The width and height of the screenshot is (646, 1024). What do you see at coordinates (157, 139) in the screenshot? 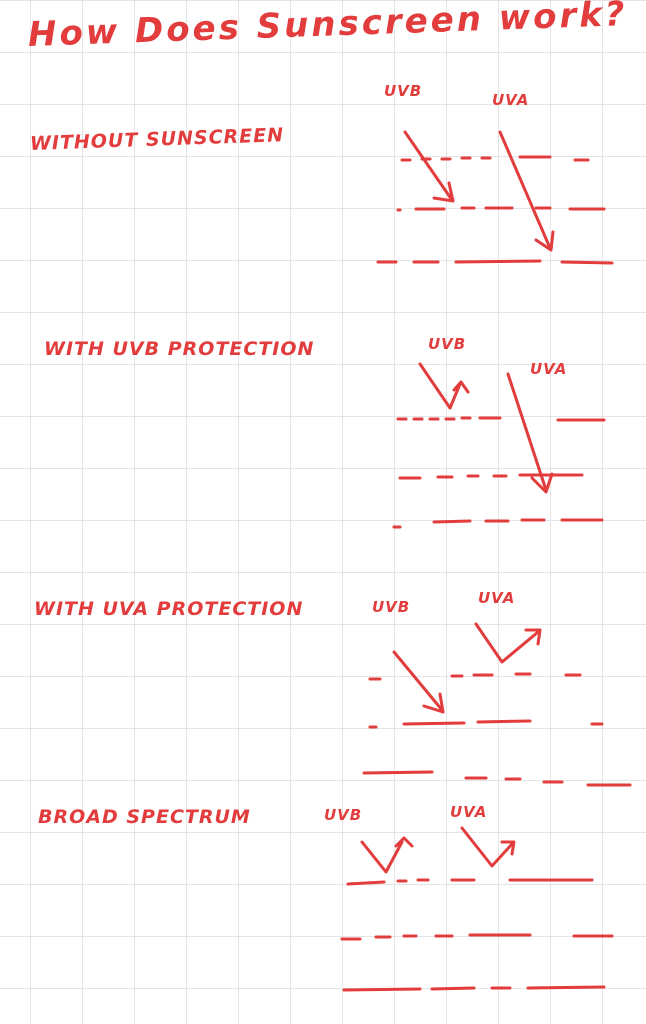
I see `section-label-without-sunscreen: WITHOUT SUNSCREEN` at bounding box center [157, 139].